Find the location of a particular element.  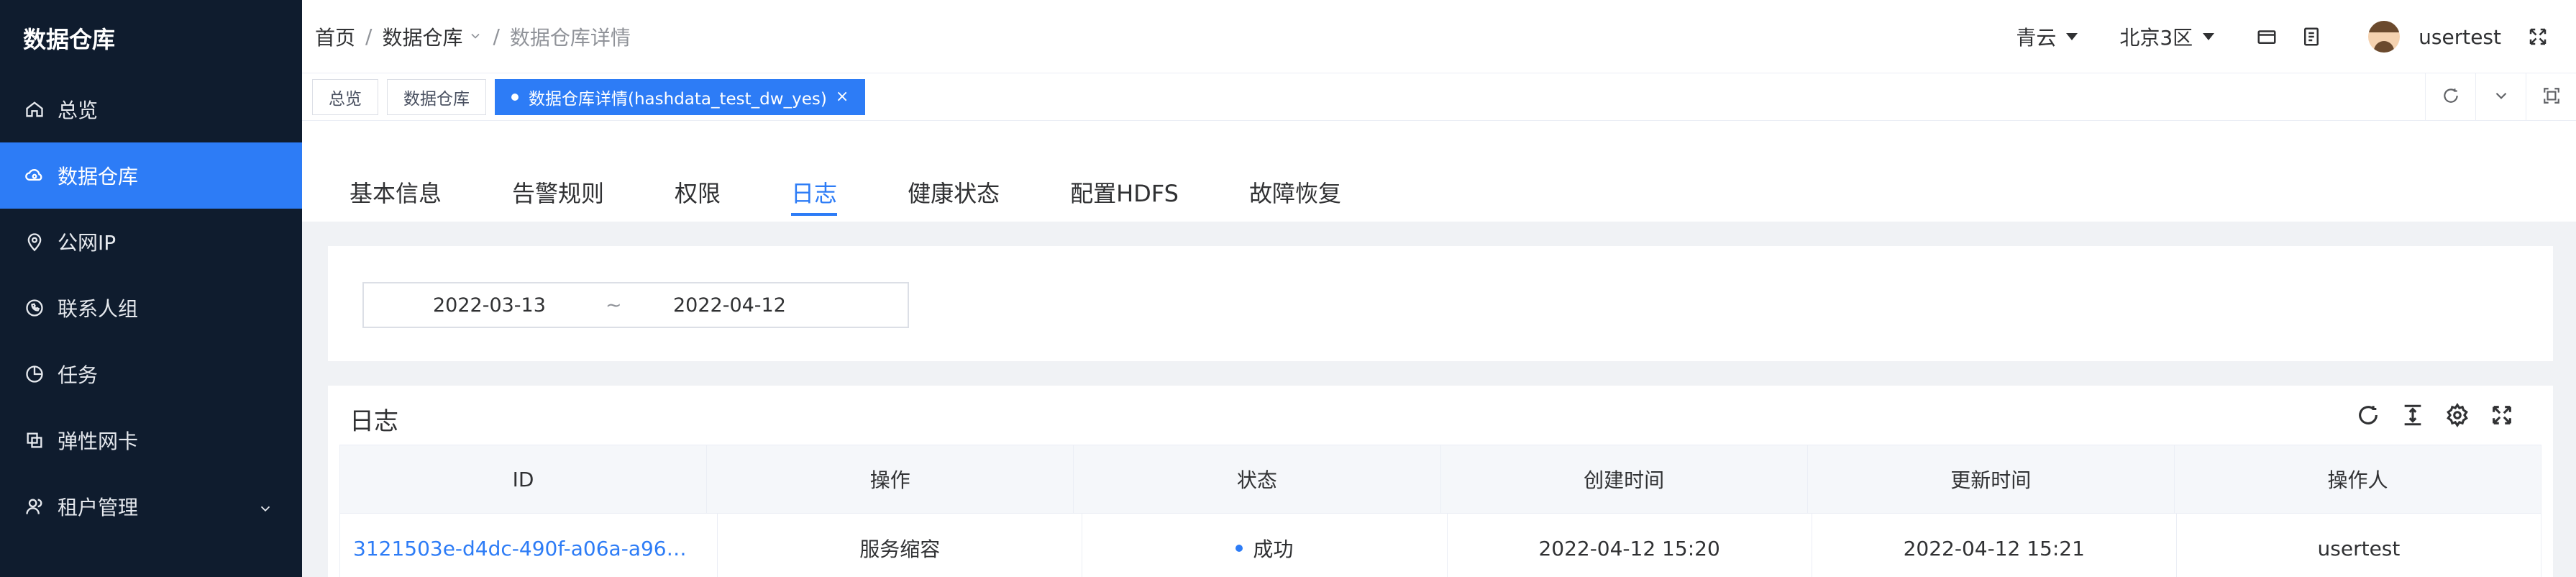

cell-created: 2022-04-12 15:20 is located at coordinates (1630, 545).